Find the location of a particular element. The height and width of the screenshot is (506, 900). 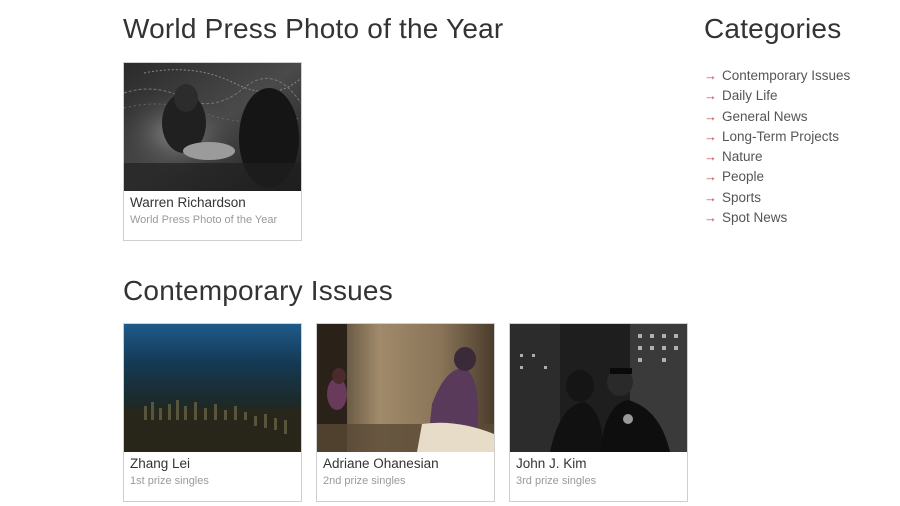

category-label: Sports is located at coordinates (741, 197).